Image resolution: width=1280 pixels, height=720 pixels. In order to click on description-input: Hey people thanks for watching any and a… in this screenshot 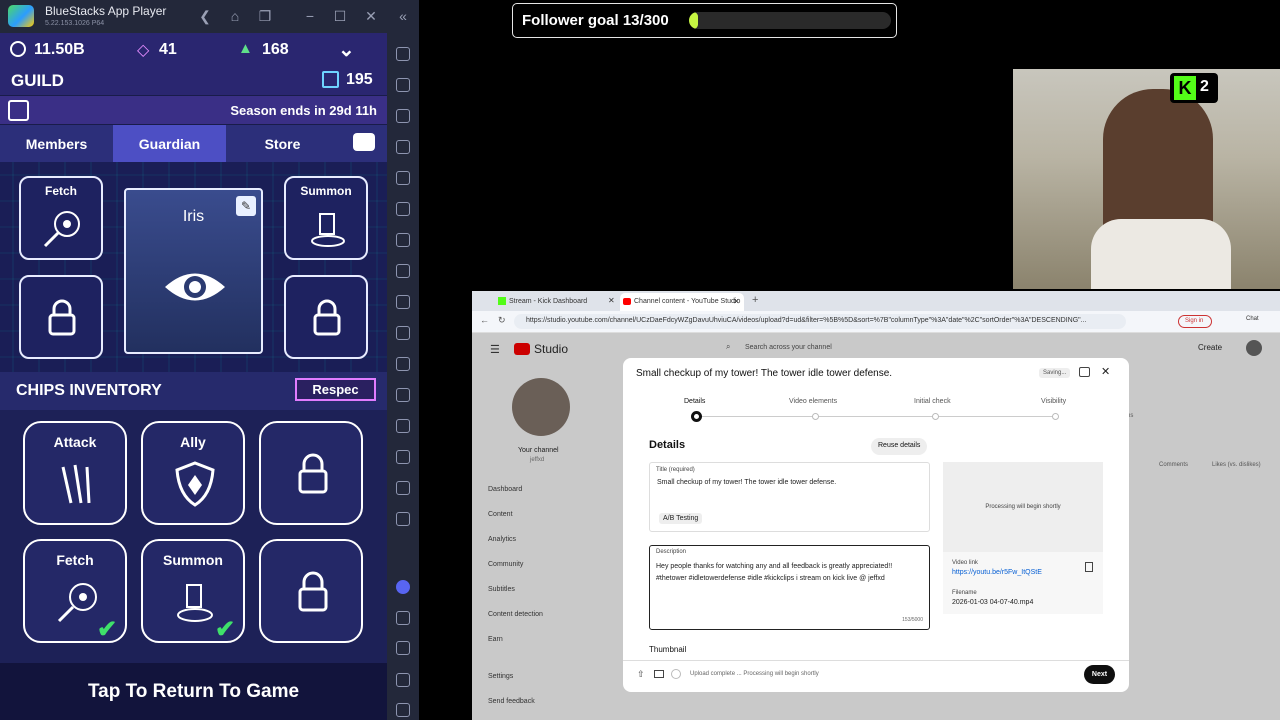, I will do `click(790, 573)`.